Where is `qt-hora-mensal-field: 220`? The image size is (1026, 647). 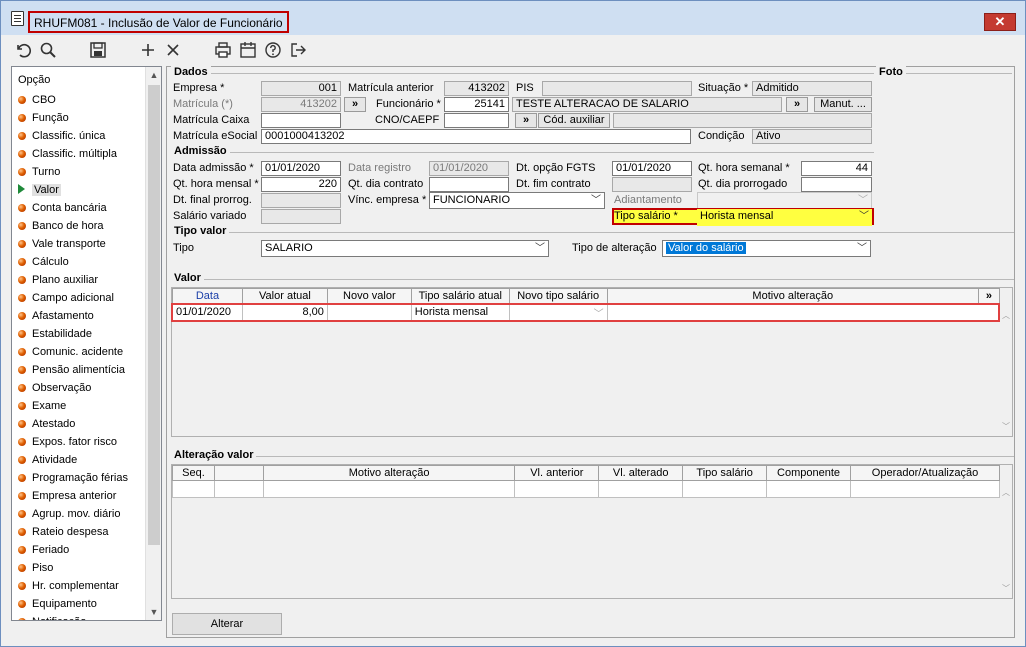
qt-hora-mensal-field: 220 is located at coordinates (301, 184).